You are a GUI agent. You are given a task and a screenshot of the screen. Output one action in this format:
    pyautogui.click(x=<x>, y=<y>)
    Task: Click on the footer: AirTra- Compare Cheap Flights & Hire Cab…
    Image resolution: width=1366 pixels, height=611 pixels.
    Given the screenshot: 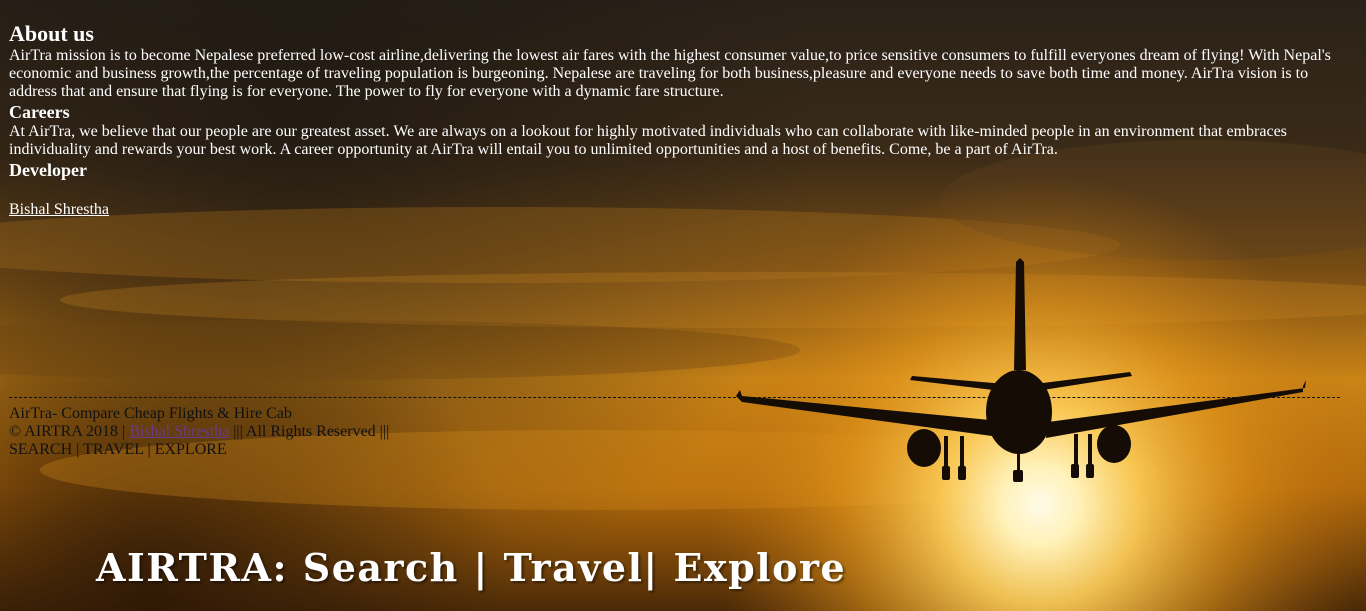 What is the action you would take?
    pyautogui.click(x=199, y=432)
    